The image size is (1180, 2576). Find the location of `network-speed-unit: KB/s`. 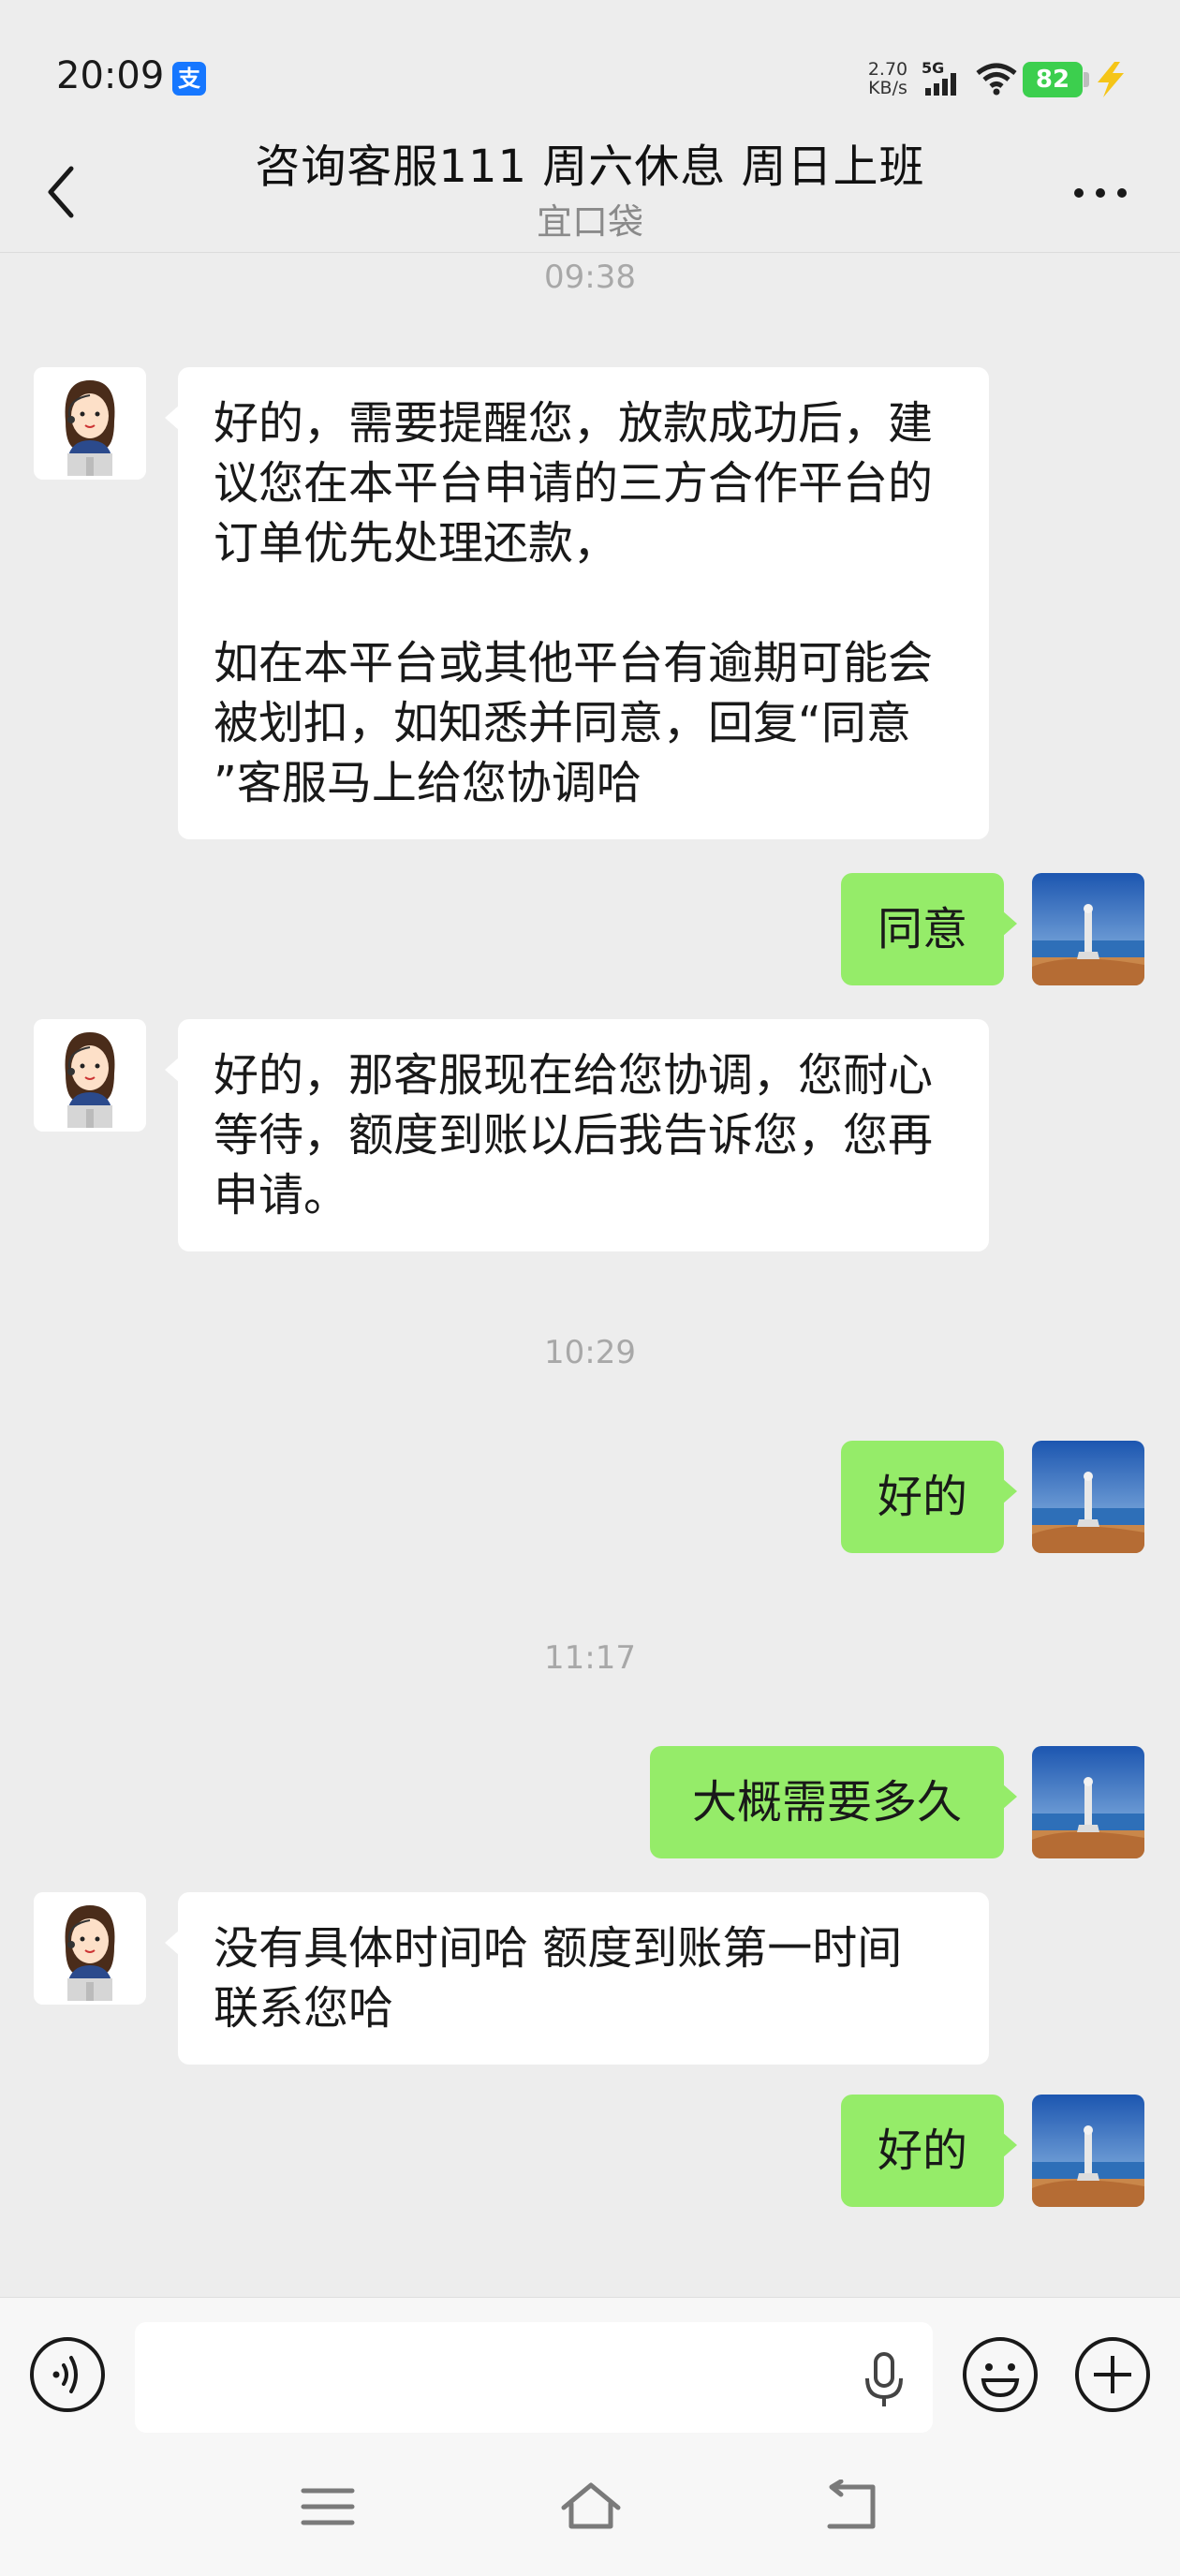

network-speed-unit: KB/s is located at coordinates (887, 88).